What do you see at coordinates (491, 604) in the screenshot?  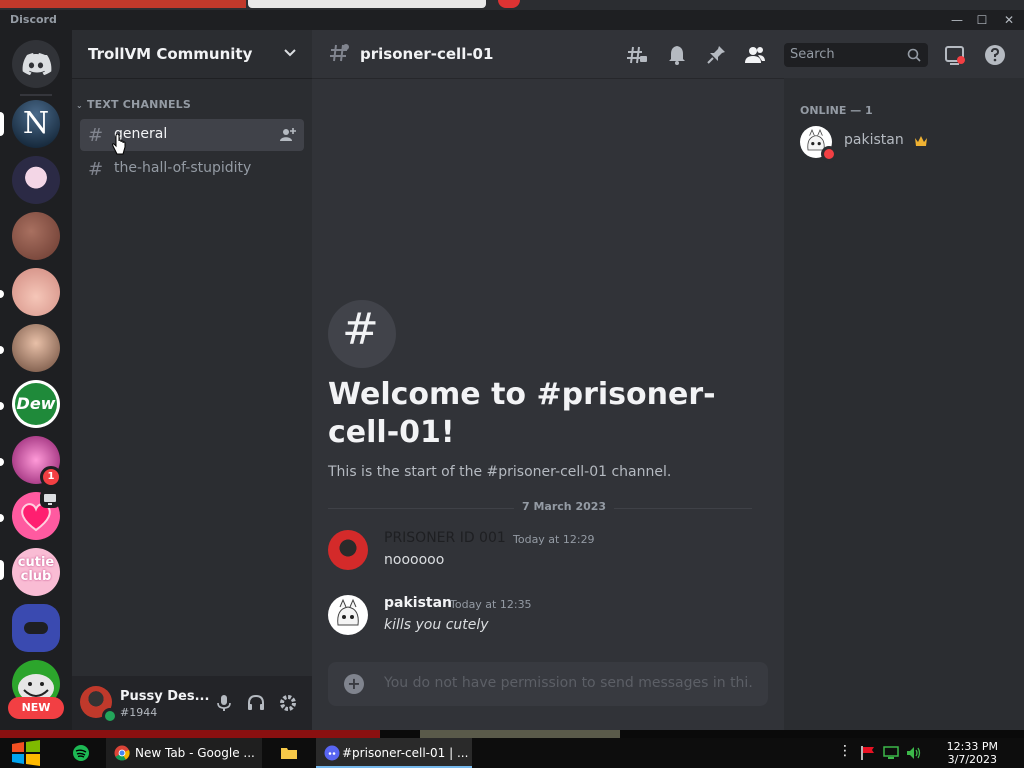 I see `message-timestamp: Today at 12:35` at bounding box center [491, 604].